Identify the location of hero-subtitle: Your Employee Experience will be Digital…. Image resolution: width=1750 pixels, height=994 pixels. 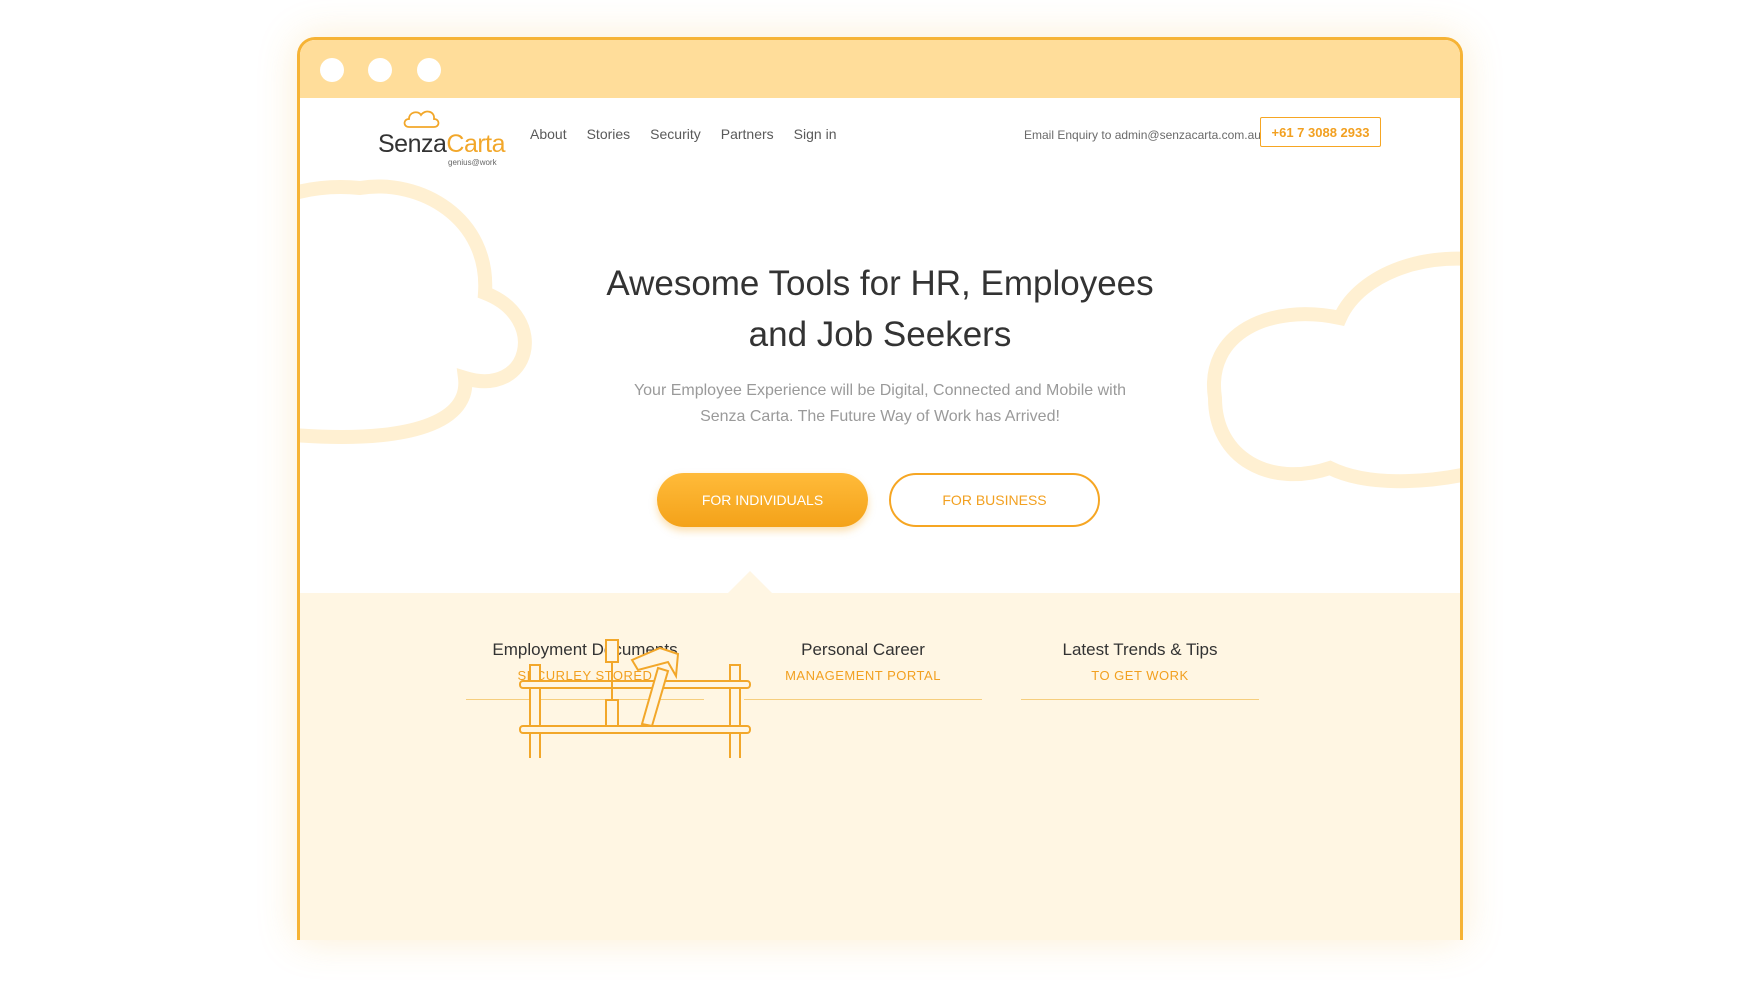
(880, 404).